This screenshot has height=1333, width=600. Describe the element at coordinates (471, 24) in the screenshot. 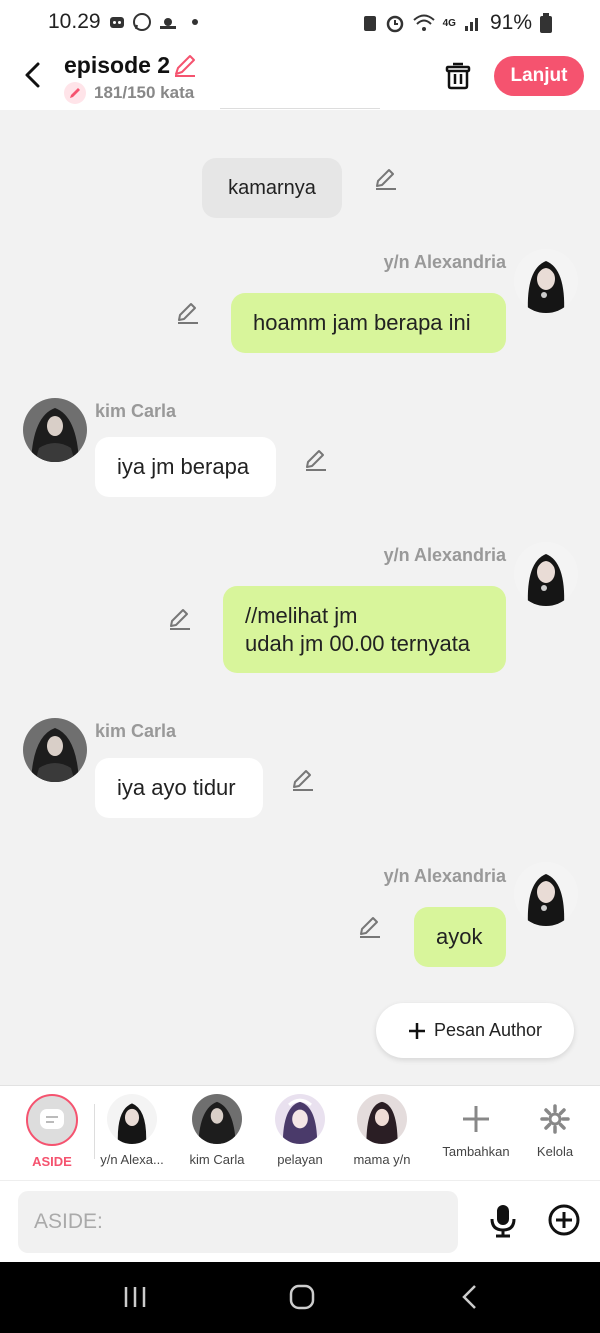

I see `signal-icon` at that location.